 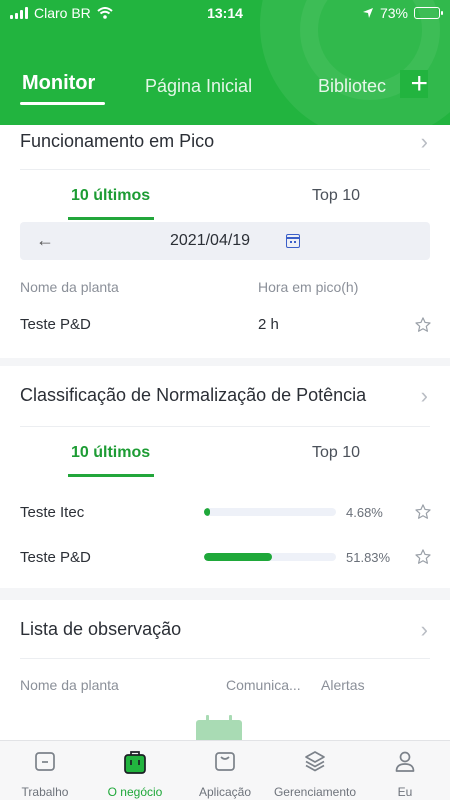 I want to click on calendar-icon, so click(x=293, y=241).